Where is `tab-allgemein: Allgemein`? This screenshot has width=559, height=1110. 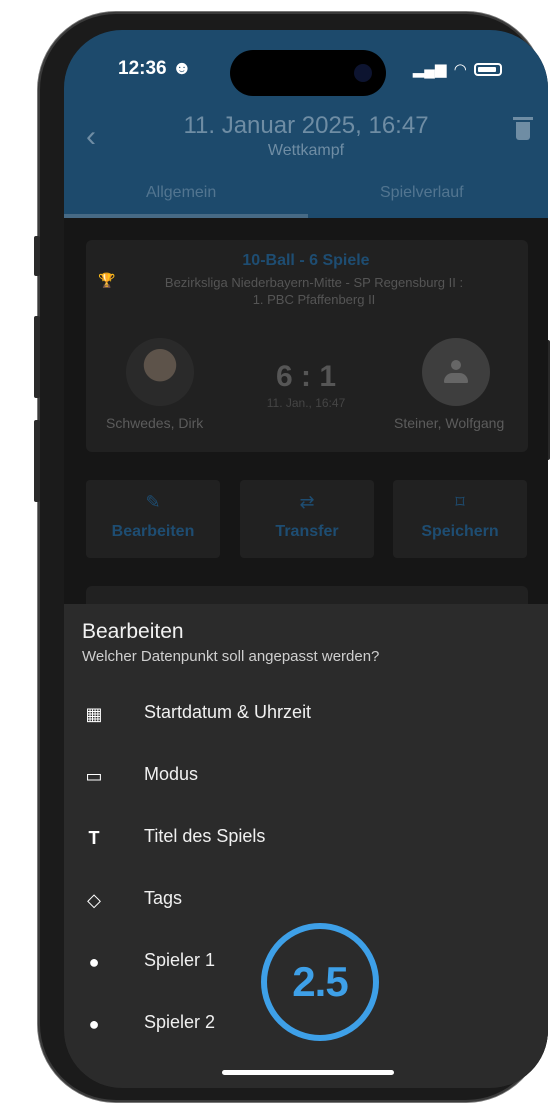 tab-allgemein: Allgemein is located at coordinates (181, 193).